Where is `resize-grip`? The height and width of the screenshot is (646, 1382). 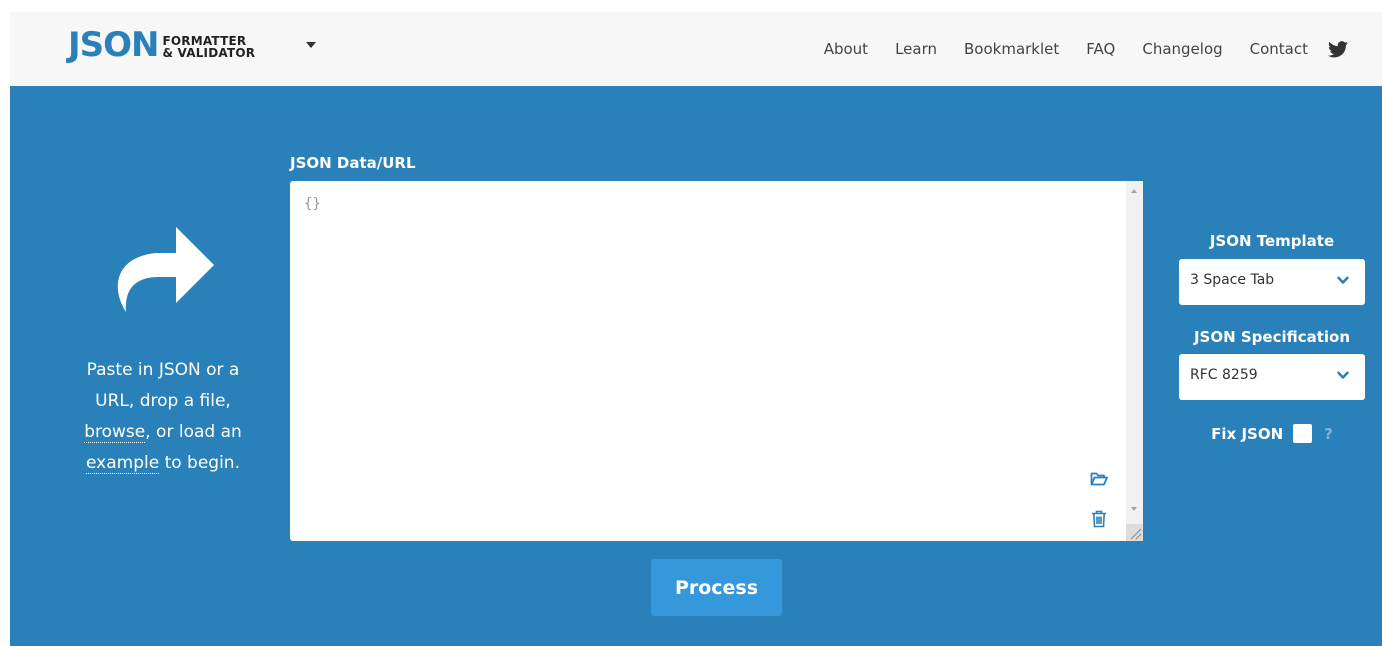 resize-grip is located at coordinates (1134, 532).